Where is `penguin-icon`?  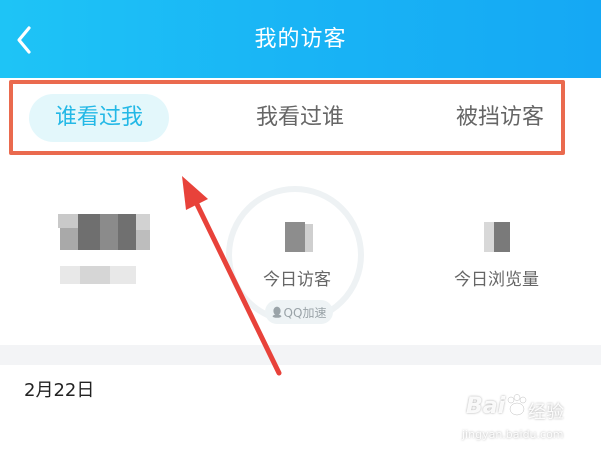
penguin-icon is located at coordinates (276, 312).